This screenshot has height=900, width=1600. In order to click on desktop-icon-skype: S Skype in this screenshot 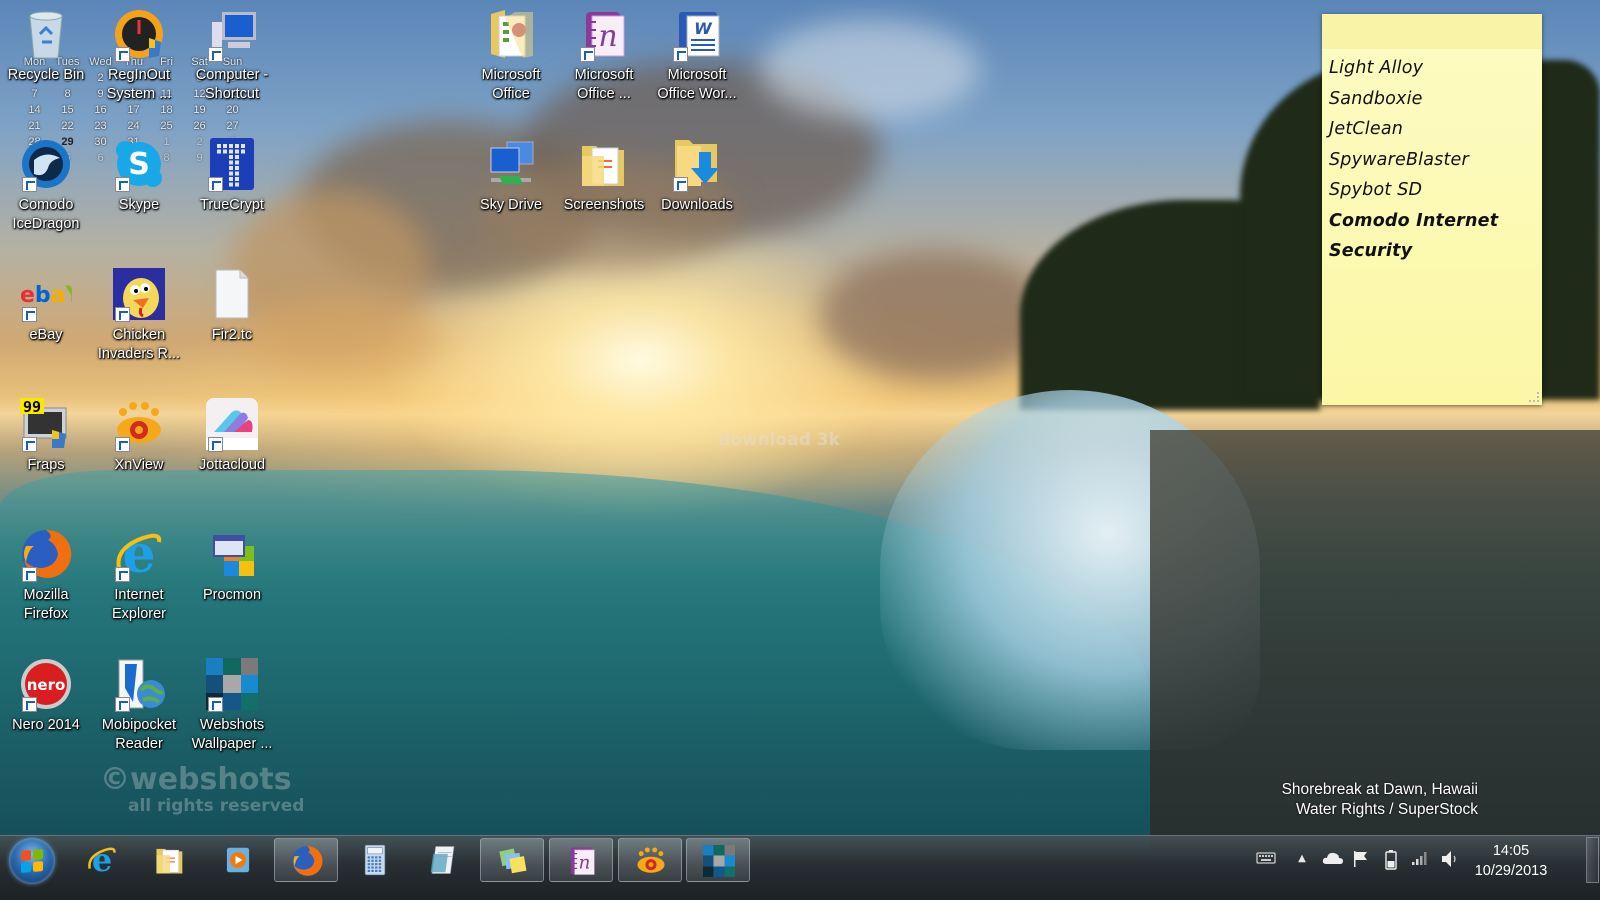, I will do `click(139, 176)`.